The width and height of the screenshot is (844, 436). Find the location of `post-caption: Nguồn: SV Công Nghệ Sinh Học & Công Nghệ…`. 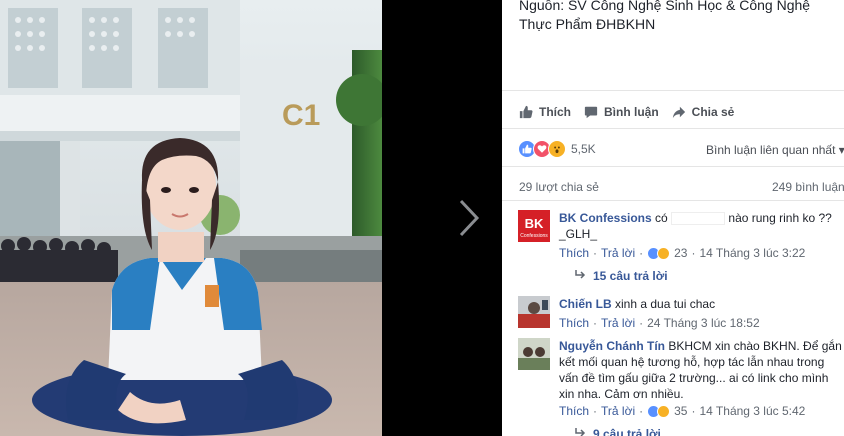

post-caption: Nguồn: SV Công Nghệ Sinh Học & Công Nghệ… is located at coordinates (679, 17).